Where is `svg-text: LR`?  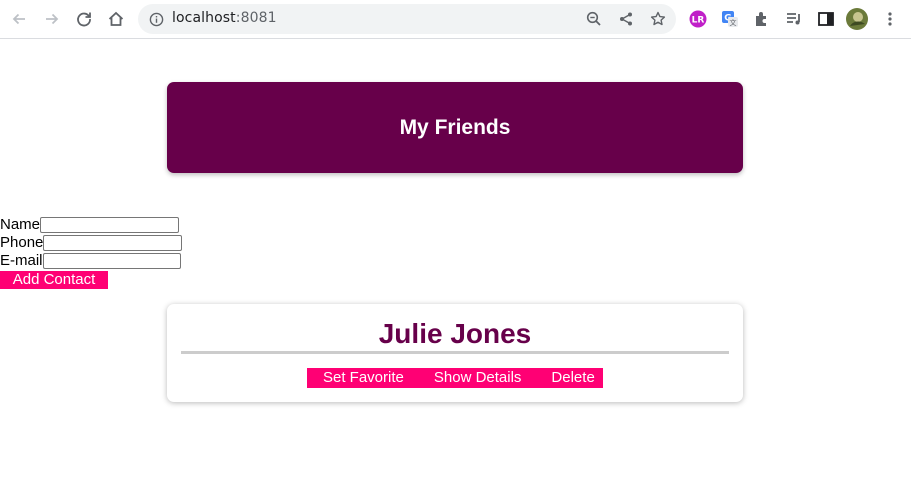 svg-text: LR is located at coordinates (698, 21).